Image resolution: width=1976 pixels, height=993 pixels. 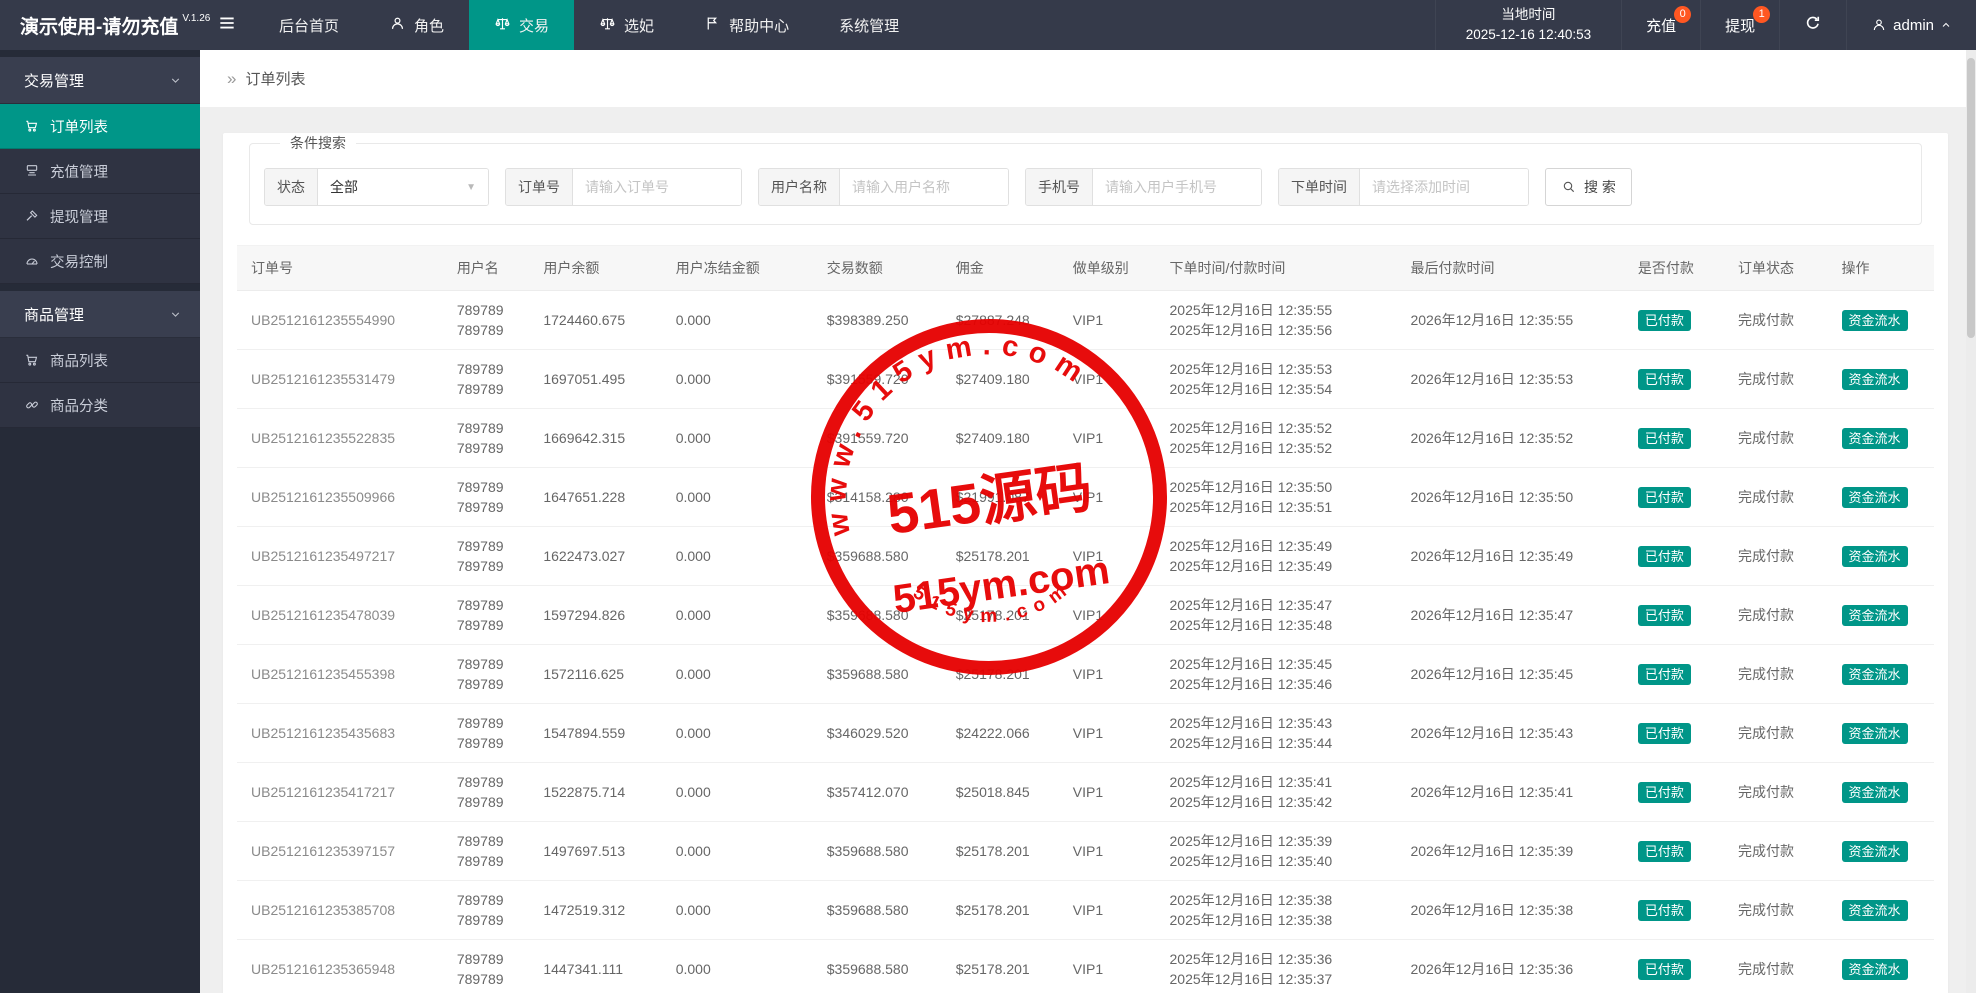 What do you see at coordinates (1251, 900) in the screenshot?
I see `order-time: 2025年12月16日 12:35:38` at bounding box center [1251, 900].